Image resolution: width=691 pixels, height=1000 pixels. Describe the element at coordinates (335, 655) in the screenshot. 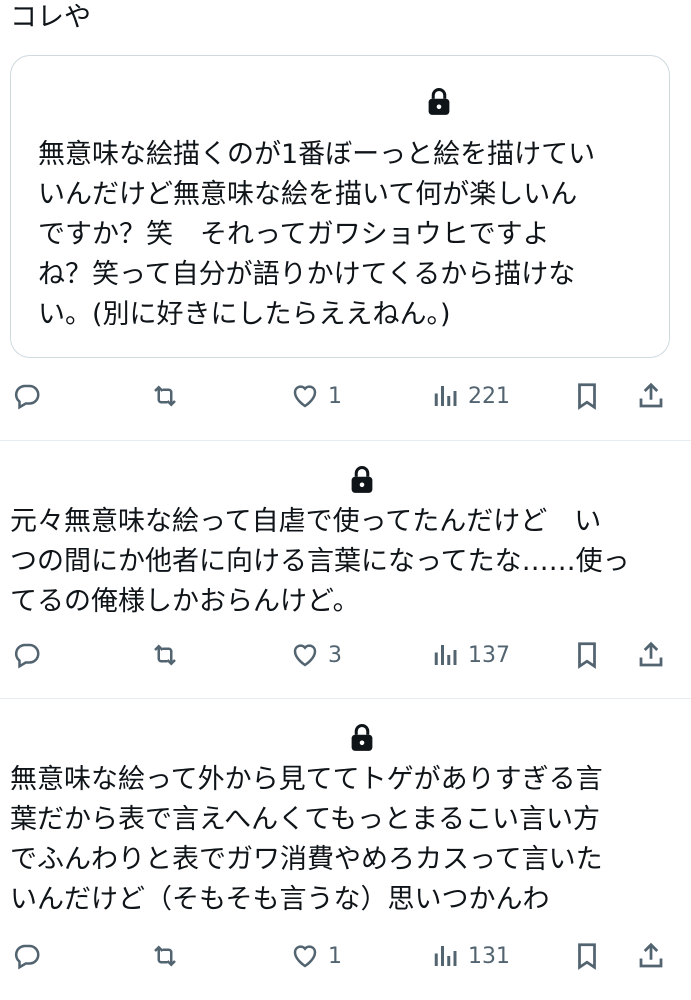

I see `like-count: 3` at that location.